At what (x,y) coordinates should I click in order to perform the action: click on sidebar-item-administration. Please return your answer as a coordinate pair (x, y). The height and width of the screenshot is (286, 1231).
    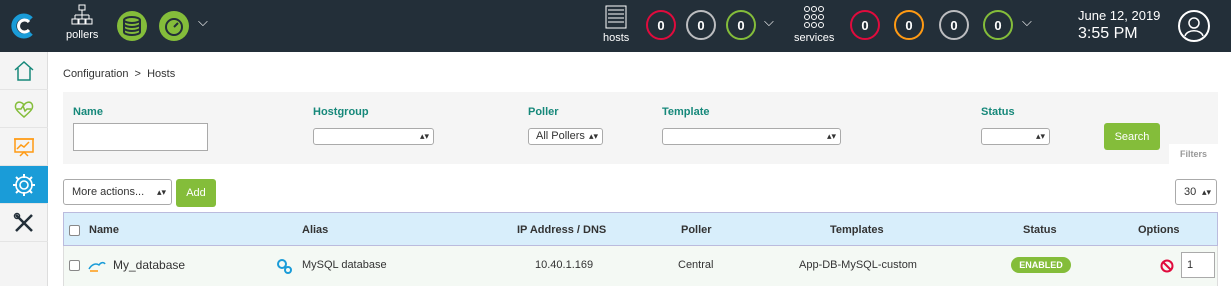
    Looking at the image, I should click on (24, 223).